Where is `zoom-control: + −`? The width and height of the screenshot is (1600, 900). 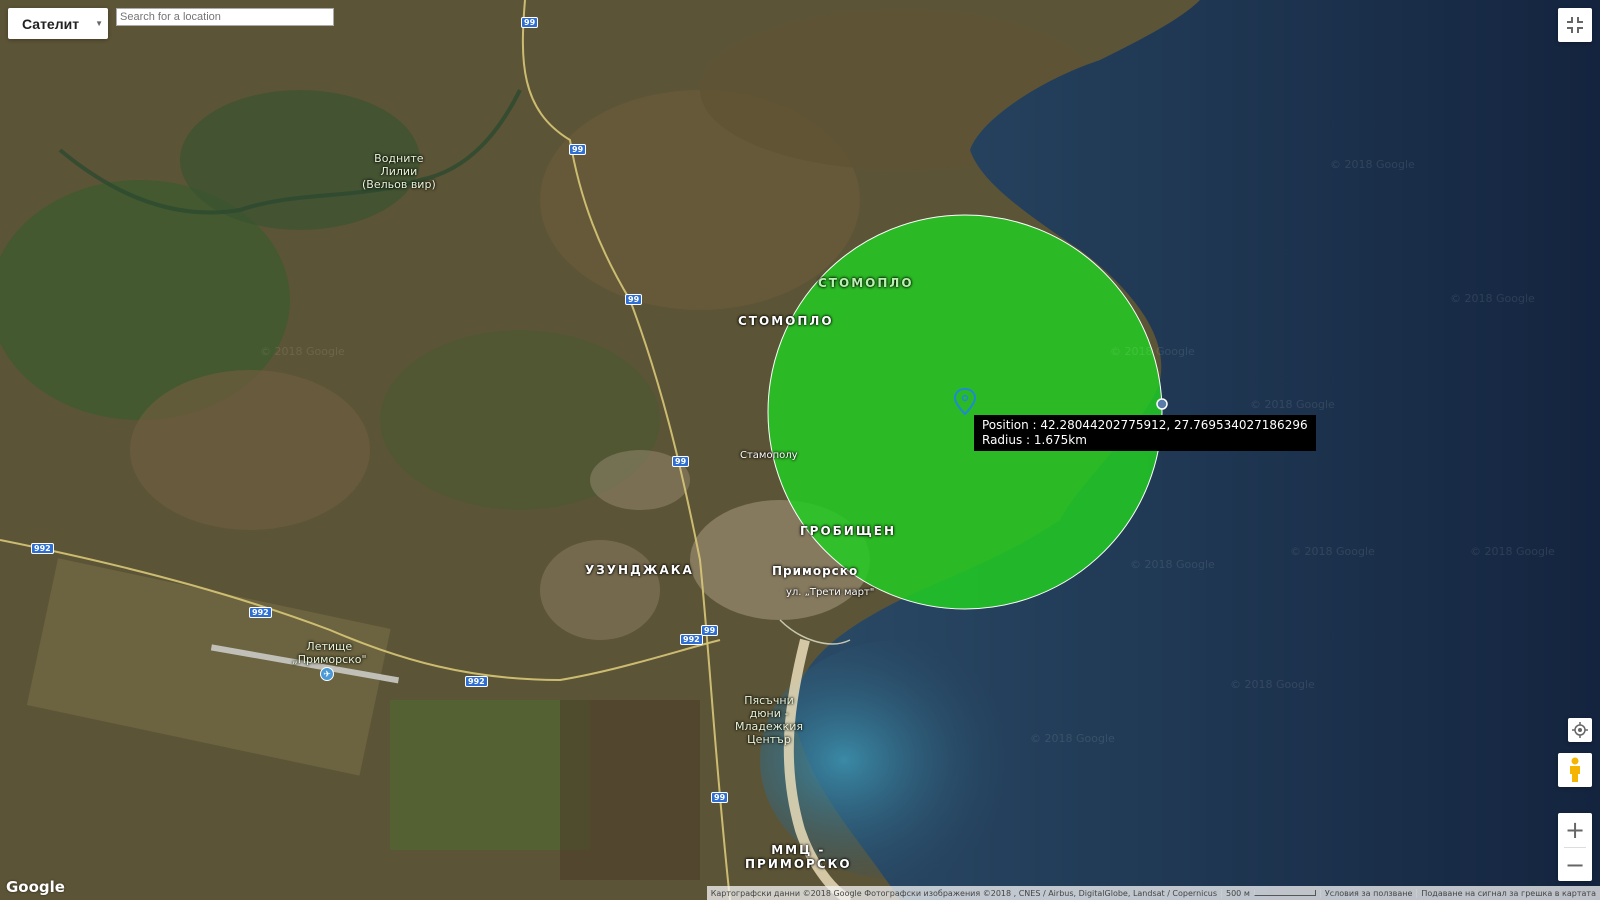 zoom-control: + − is located at coordinates (1575, 847).